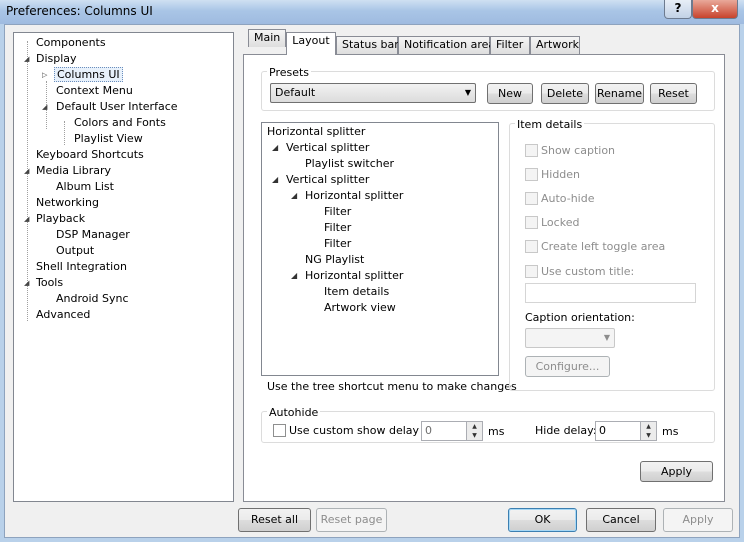 The width and height of the screenshot is (744, 542). What do you see at coordinates (580, 317) in the screenshot?
I see `caption-orientation-label: Caption orientation:` at bounding box center [580, 317].